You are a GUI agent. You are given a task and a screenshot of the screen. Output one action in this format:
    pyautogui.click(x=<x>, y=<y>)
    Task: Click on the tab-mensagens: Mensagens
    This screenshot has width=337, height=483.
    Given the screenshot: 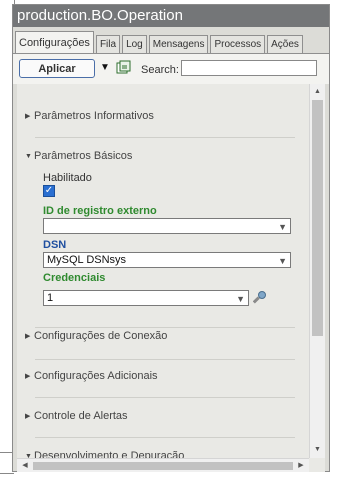 What is the action you would take?
    pyautogui.click(x=178, y=44)
    